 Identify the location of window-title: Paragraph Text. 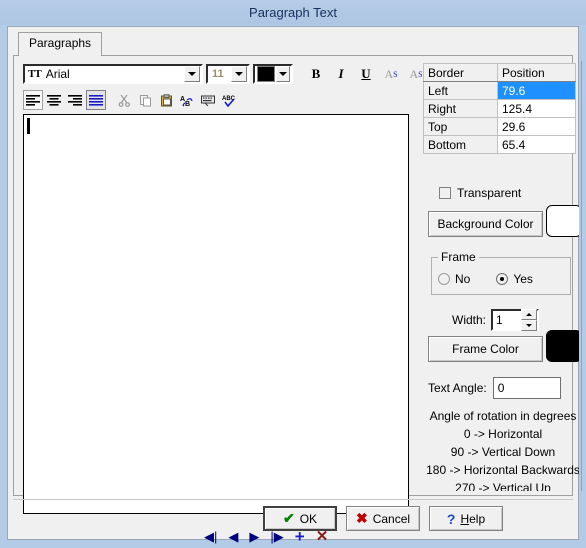
(293, 12).